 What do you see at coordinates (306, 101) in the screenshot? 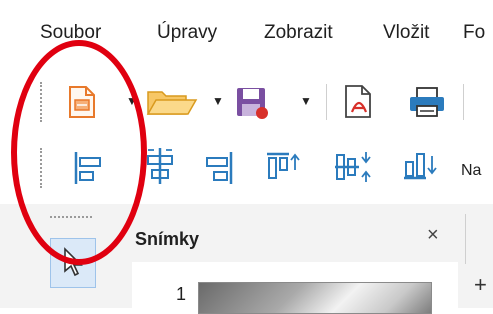
I see `save-dropdown-arrow: ▼` at bounding box center [306, 101].